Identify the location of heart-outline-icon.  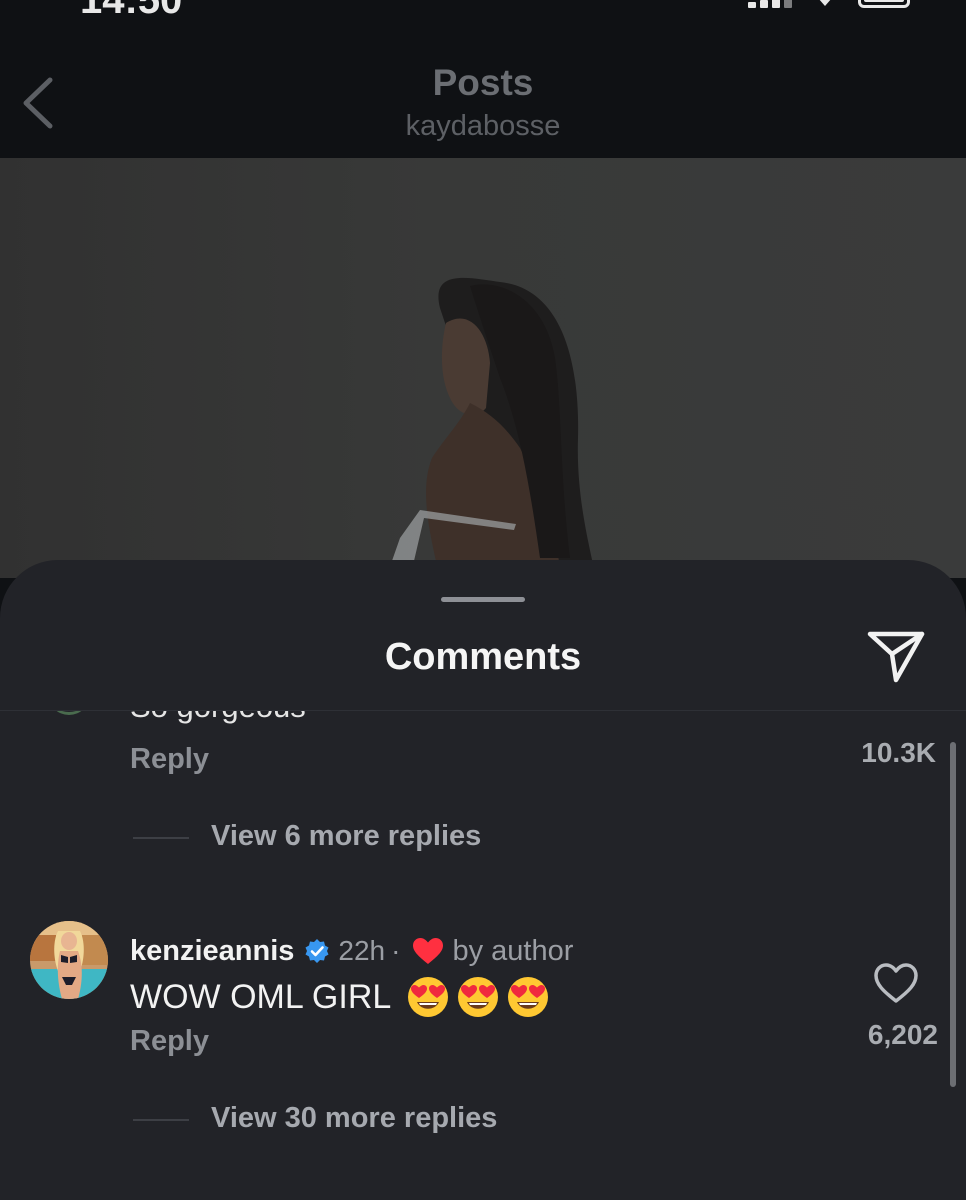
(896, 983).